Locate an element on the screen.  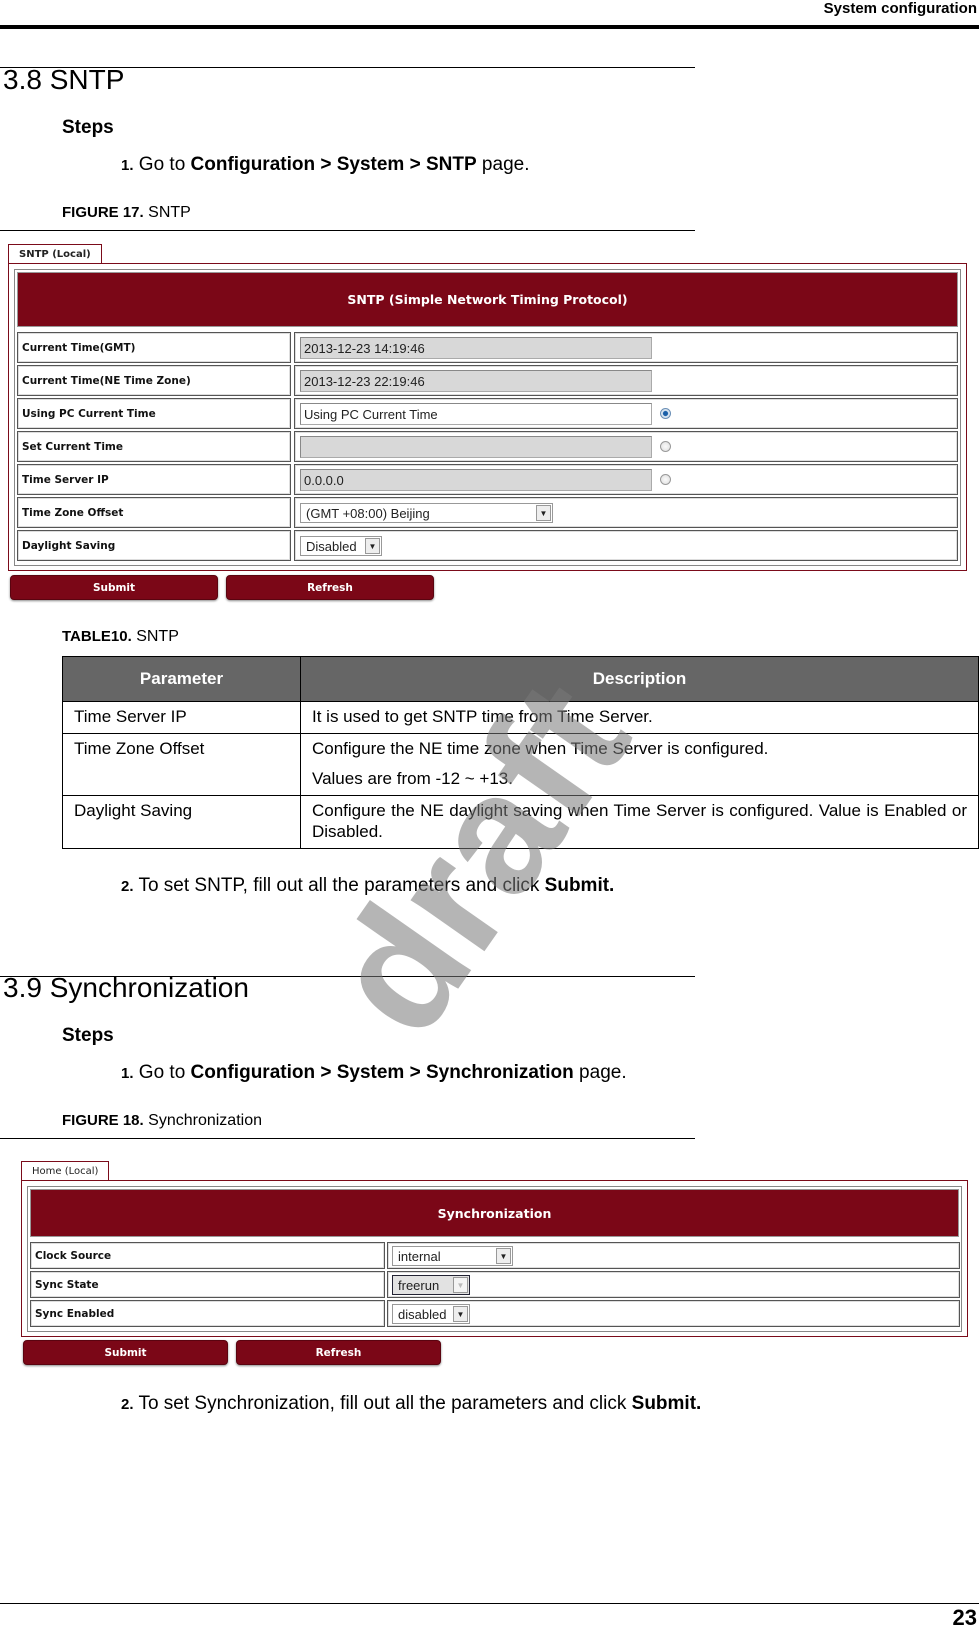
running-header: System configuration is located at coordinates (900, 8).